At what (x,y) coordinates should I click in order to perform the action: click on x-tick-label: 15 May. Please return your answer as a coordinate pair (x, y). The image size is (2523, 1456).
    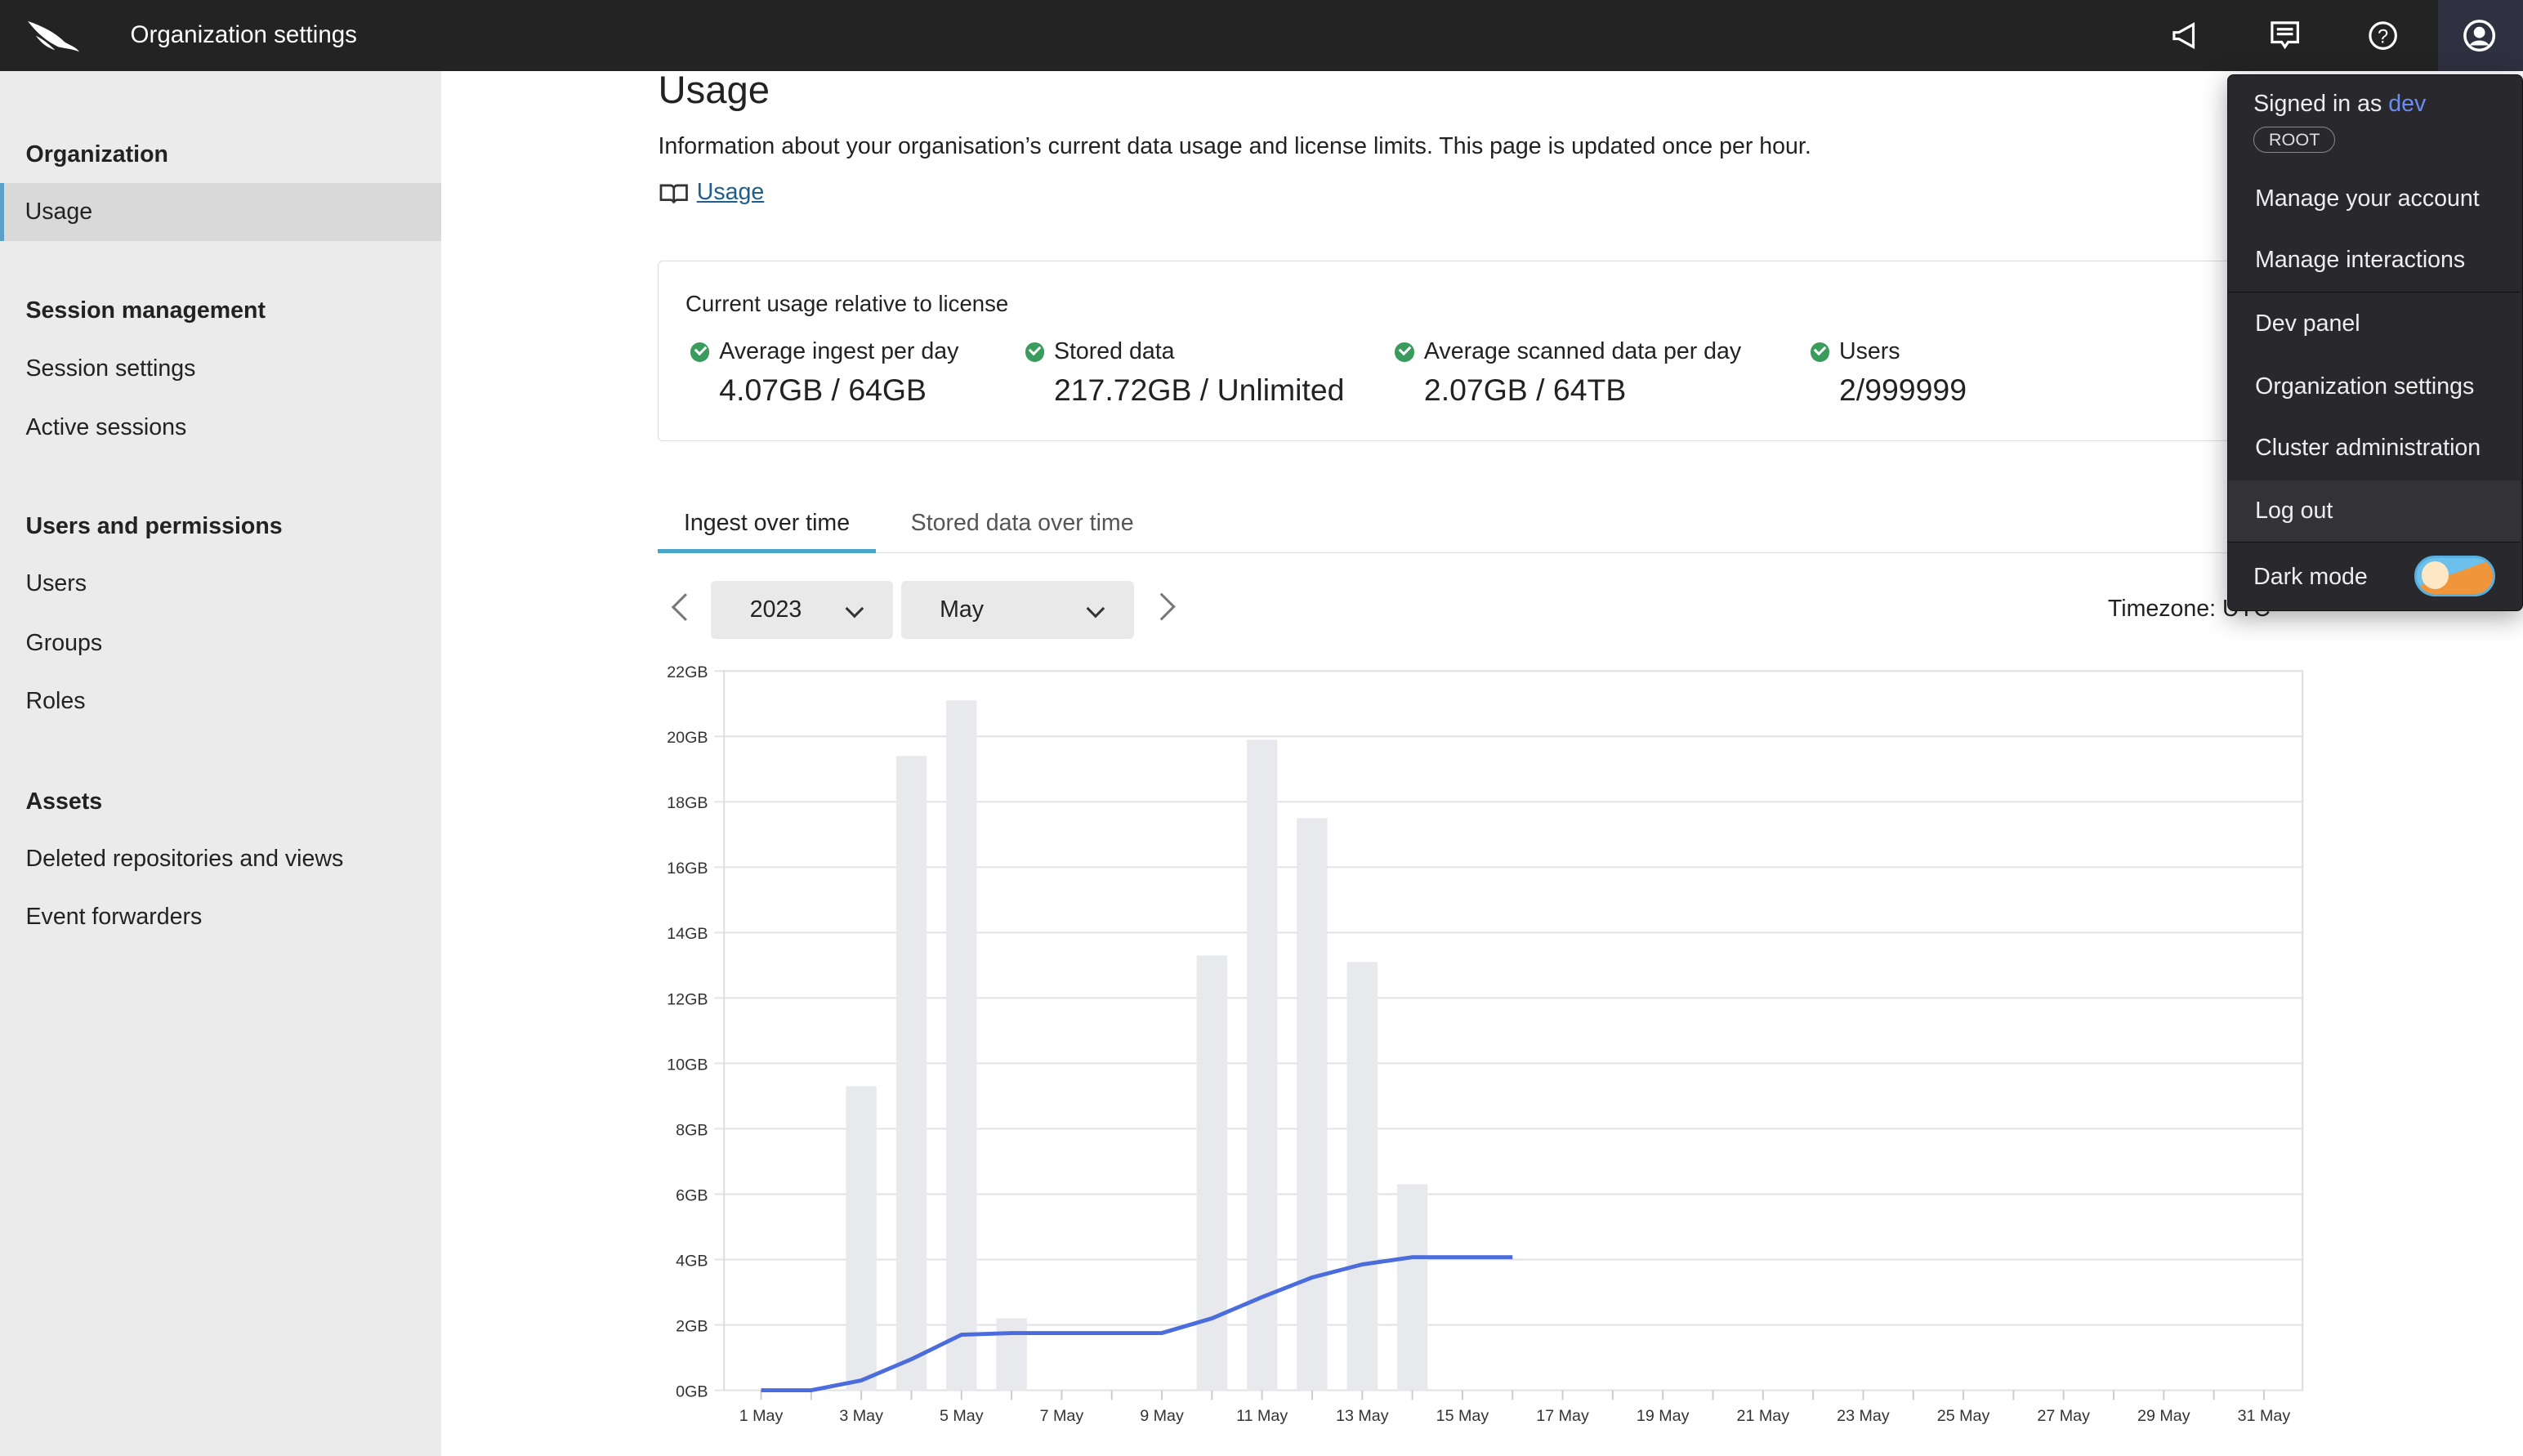
    Looking at the image, I should click on (1462, 1416).